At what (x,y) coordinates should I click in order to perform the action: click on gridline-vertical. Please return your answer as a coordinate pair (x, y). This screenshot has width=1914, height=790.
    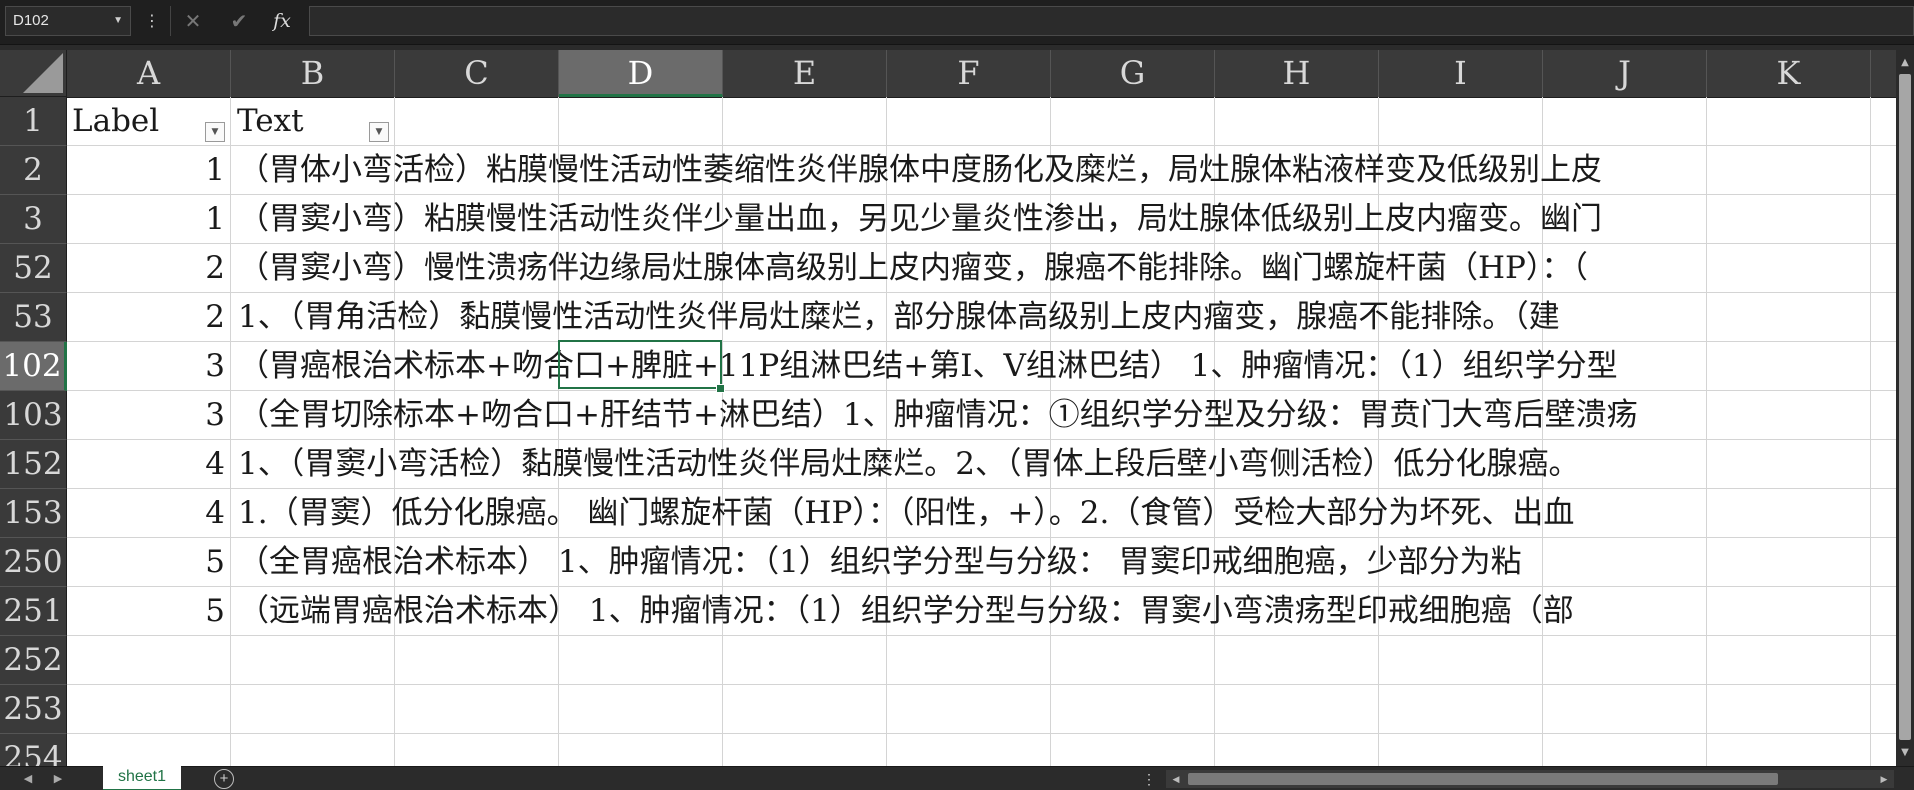
    Looking at the image, I should click on (230, 431).